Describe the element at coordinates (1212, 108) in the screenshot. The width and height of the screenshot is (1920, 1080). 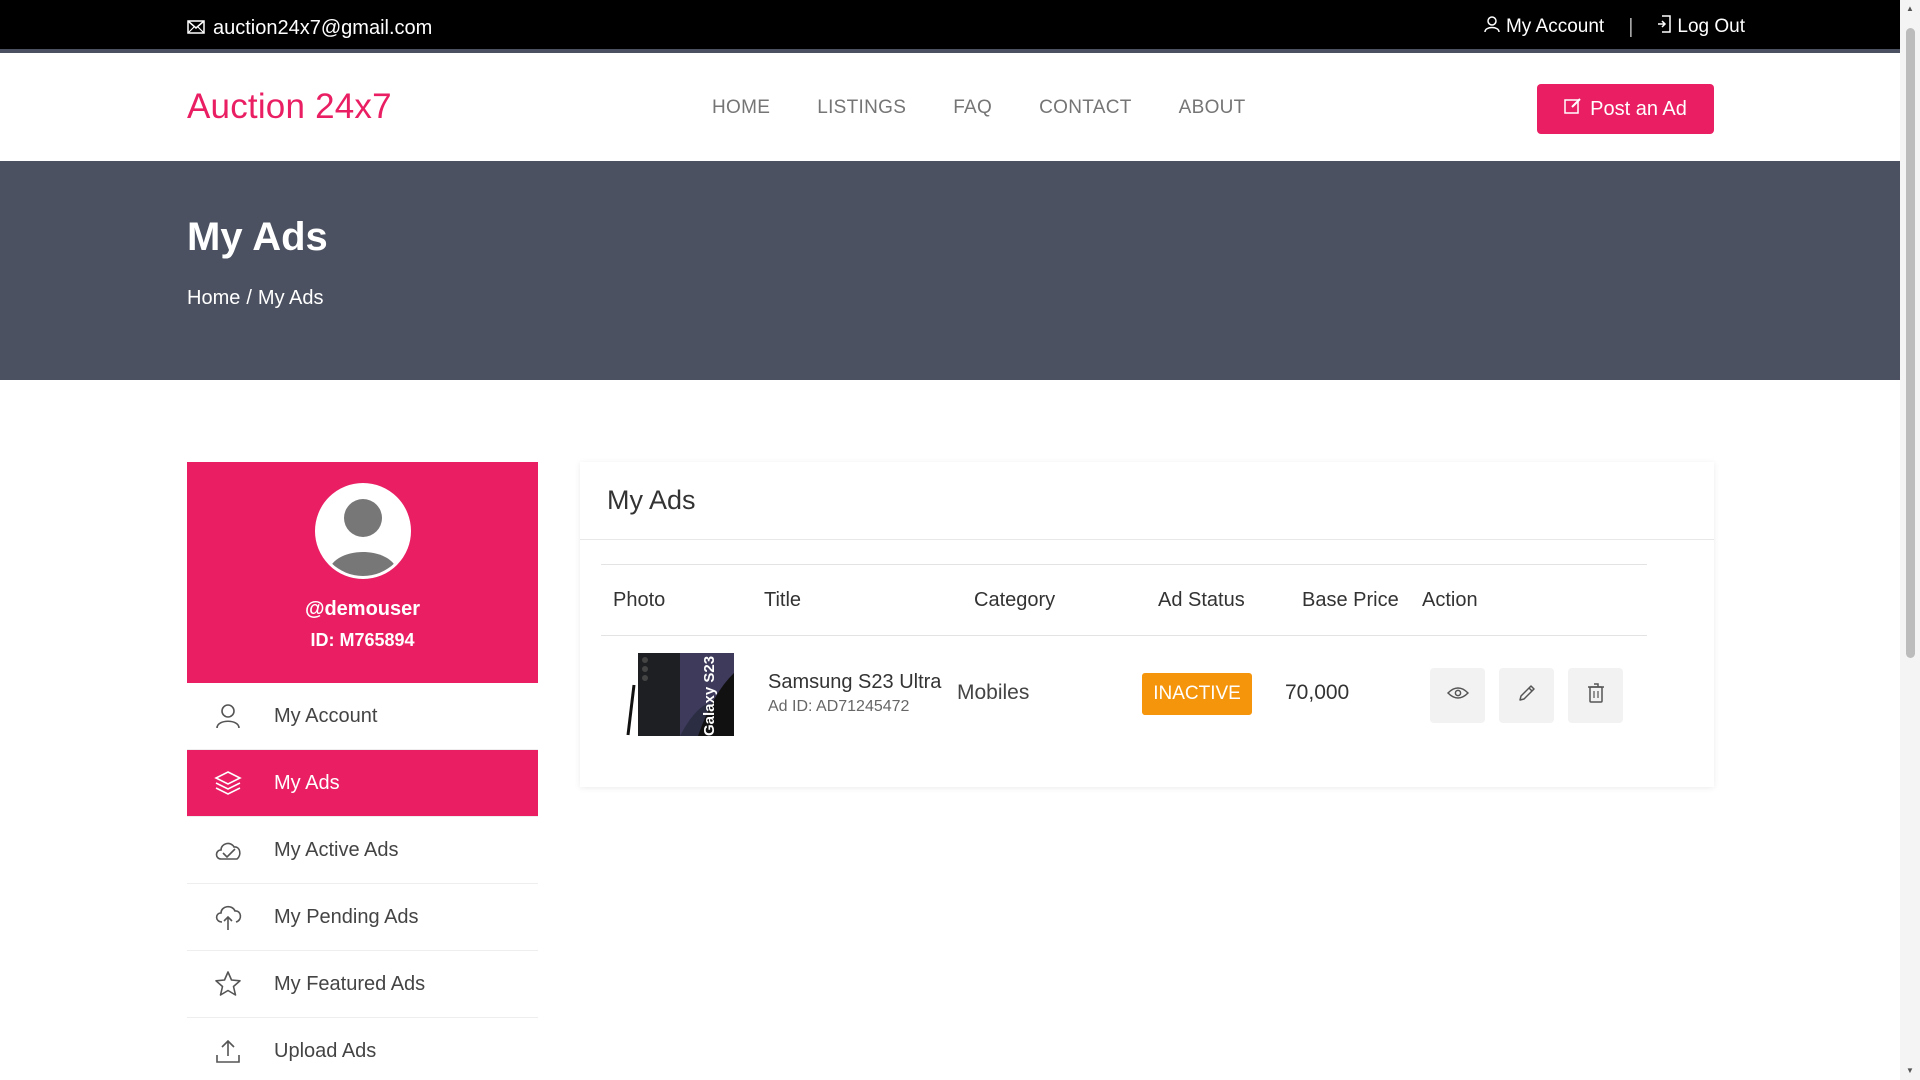
I see `nav-about: ABOUT` at that location.